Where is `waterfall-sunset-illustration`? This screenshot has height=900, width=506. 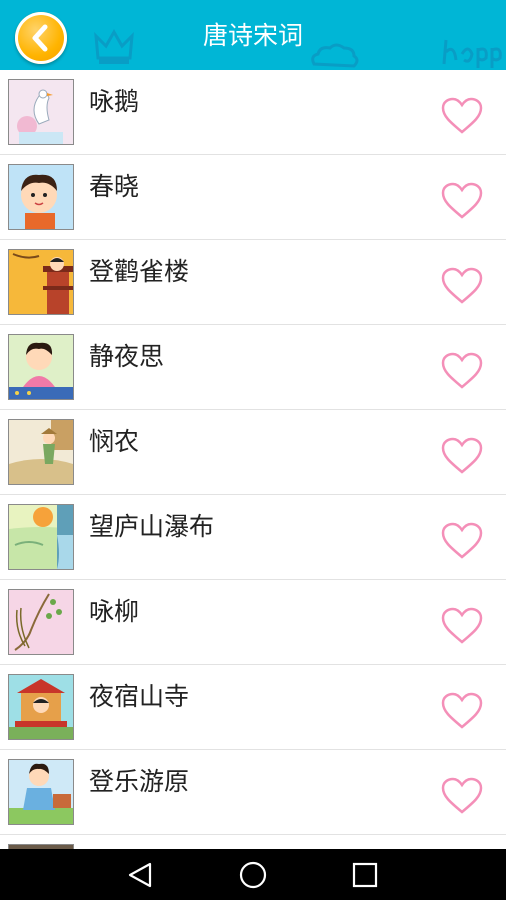
waterfall-sunset-illustration is located at coordinates (41, 537).